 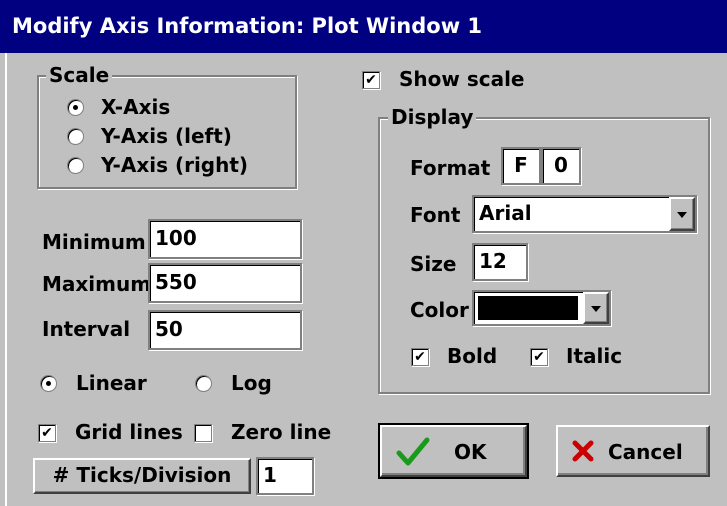 I want to click on cancel-label: Cancel, so click(x=645, y=452).